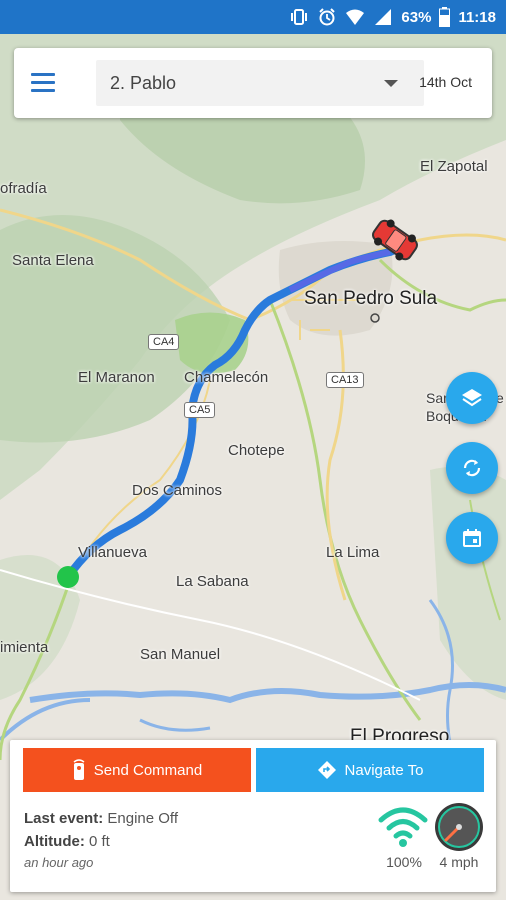  I want to click on refresh-icon, so click(472, 468).